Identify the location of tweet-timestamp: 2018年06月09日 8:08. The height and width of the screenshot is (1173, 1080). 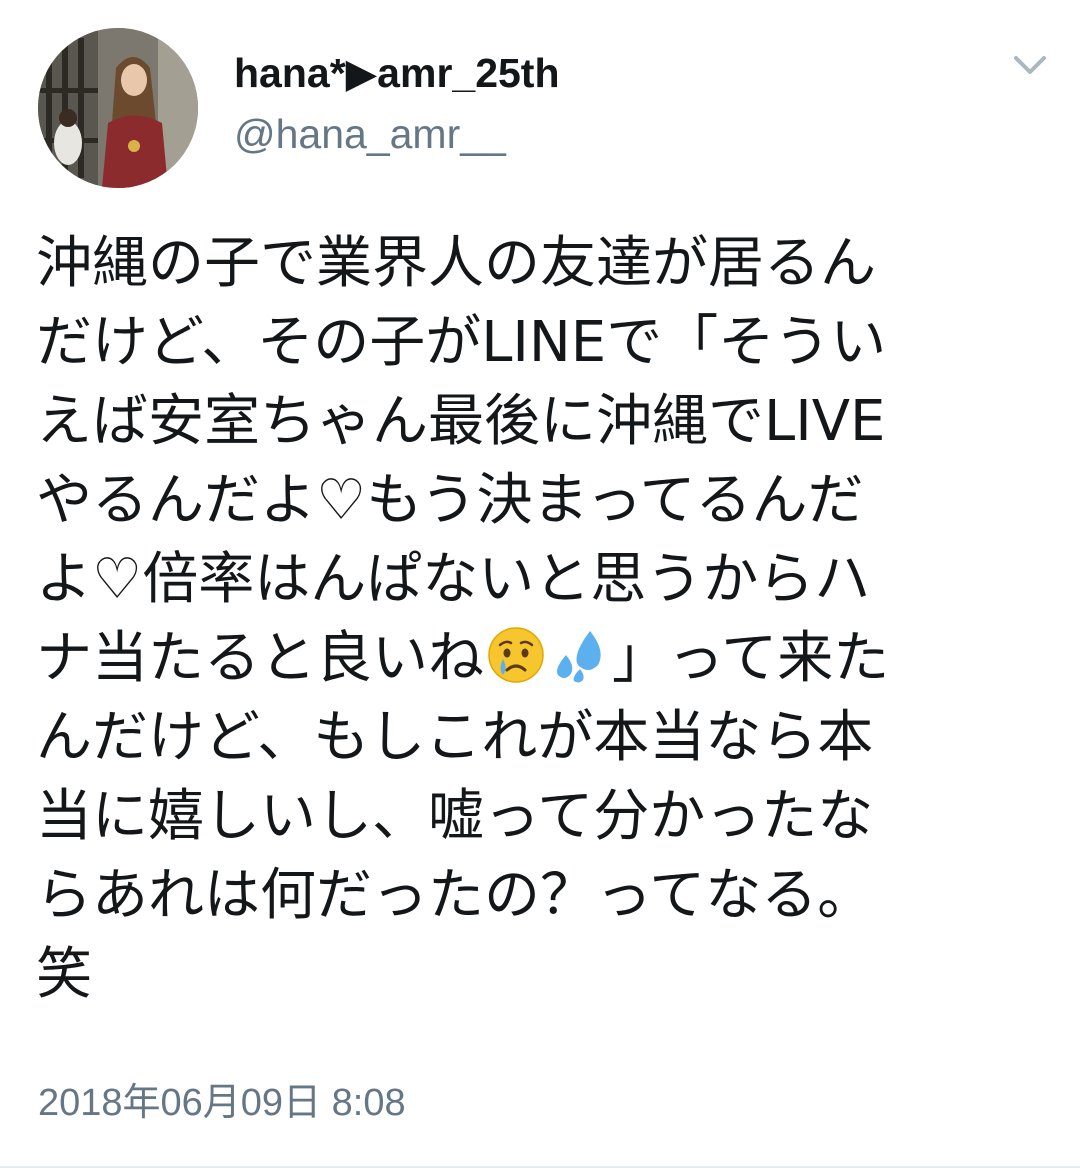
(222, 1103).